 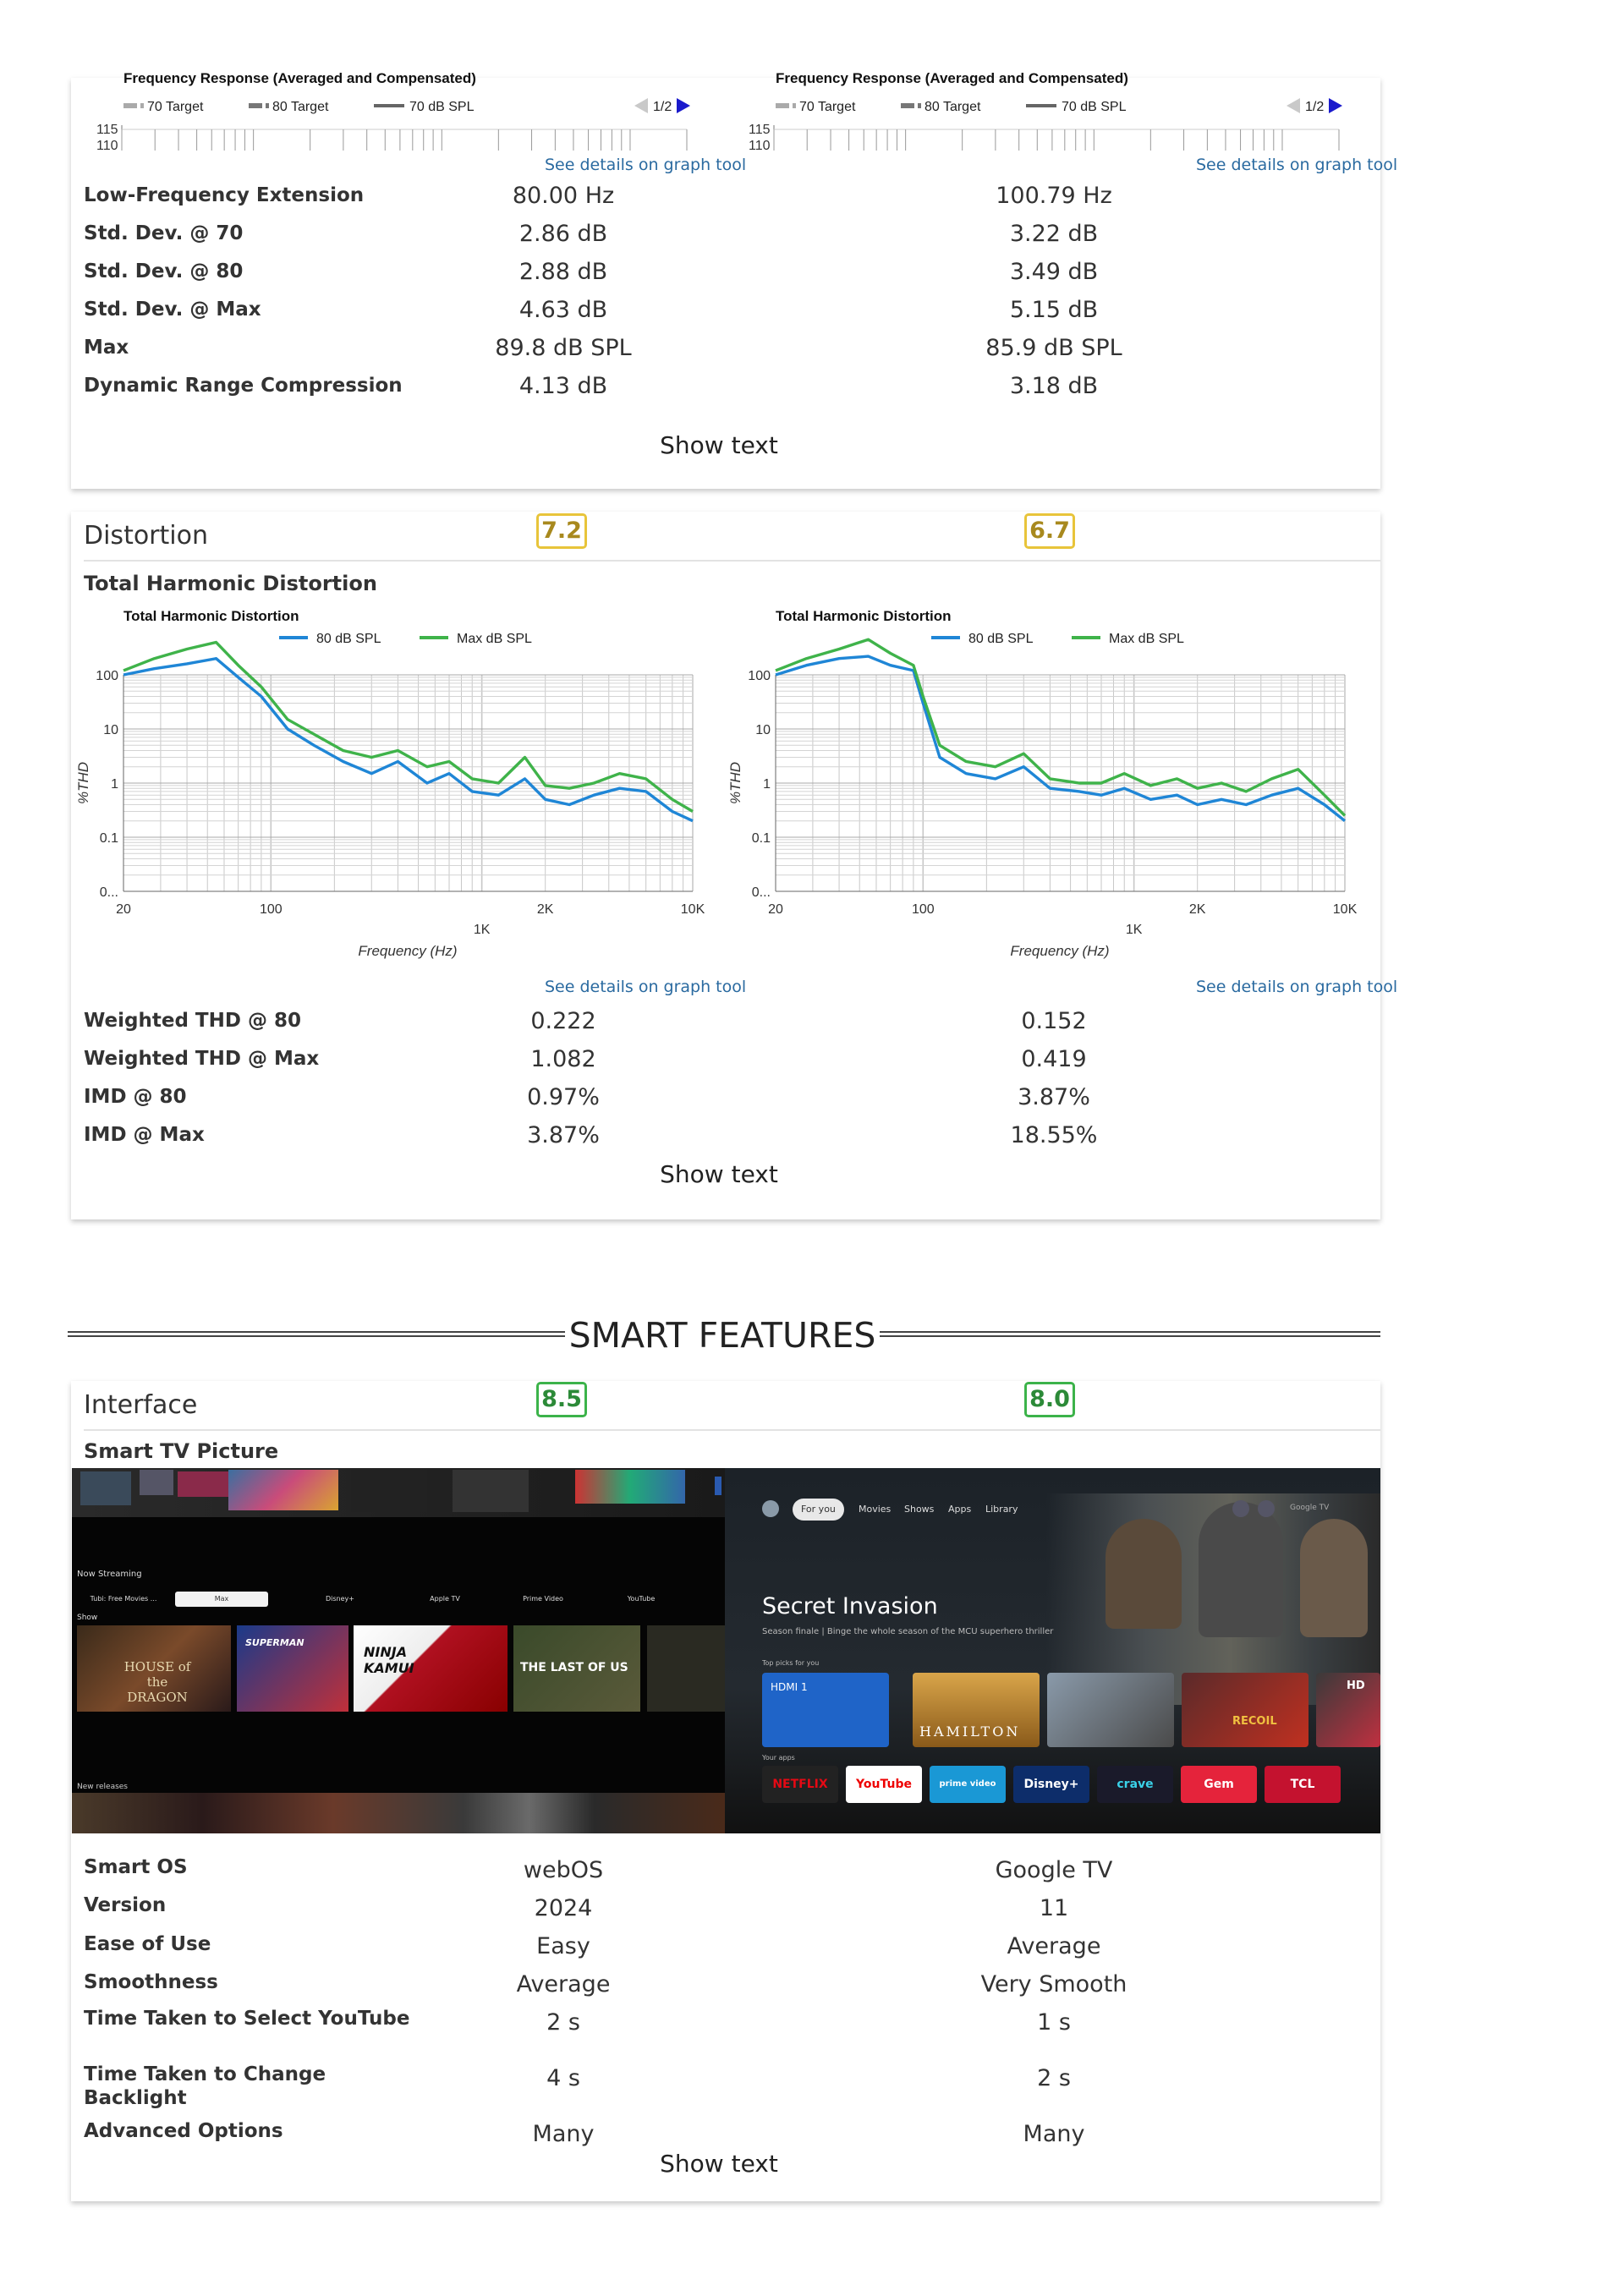 What do you see at coordinates (107, 145) in the screenshot?
I see `freq-y-tick-110: 110` at bounding box center [107, 145].